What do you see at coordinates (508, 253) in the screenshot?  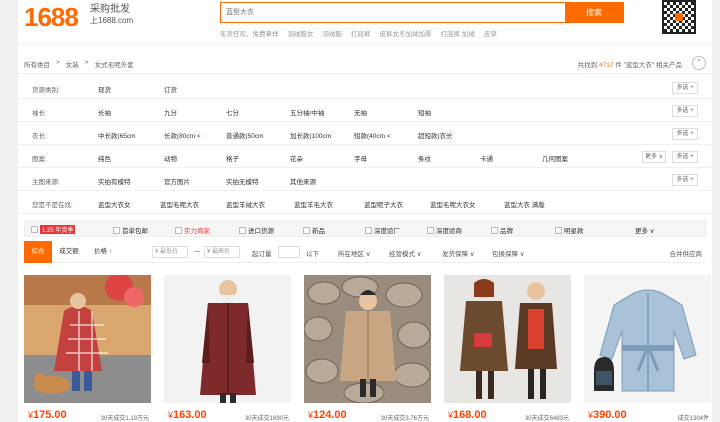 I see `package-dropdown: 包换保障 ∨` at bounding box center [508, 253].